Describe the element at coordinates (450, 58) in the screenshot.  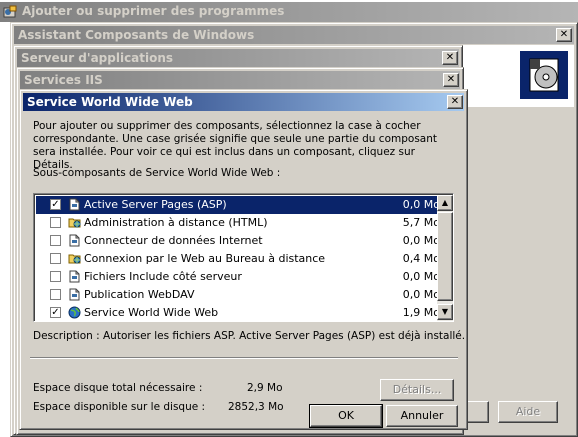
I see `app-server-close-button: ✕` at that location.